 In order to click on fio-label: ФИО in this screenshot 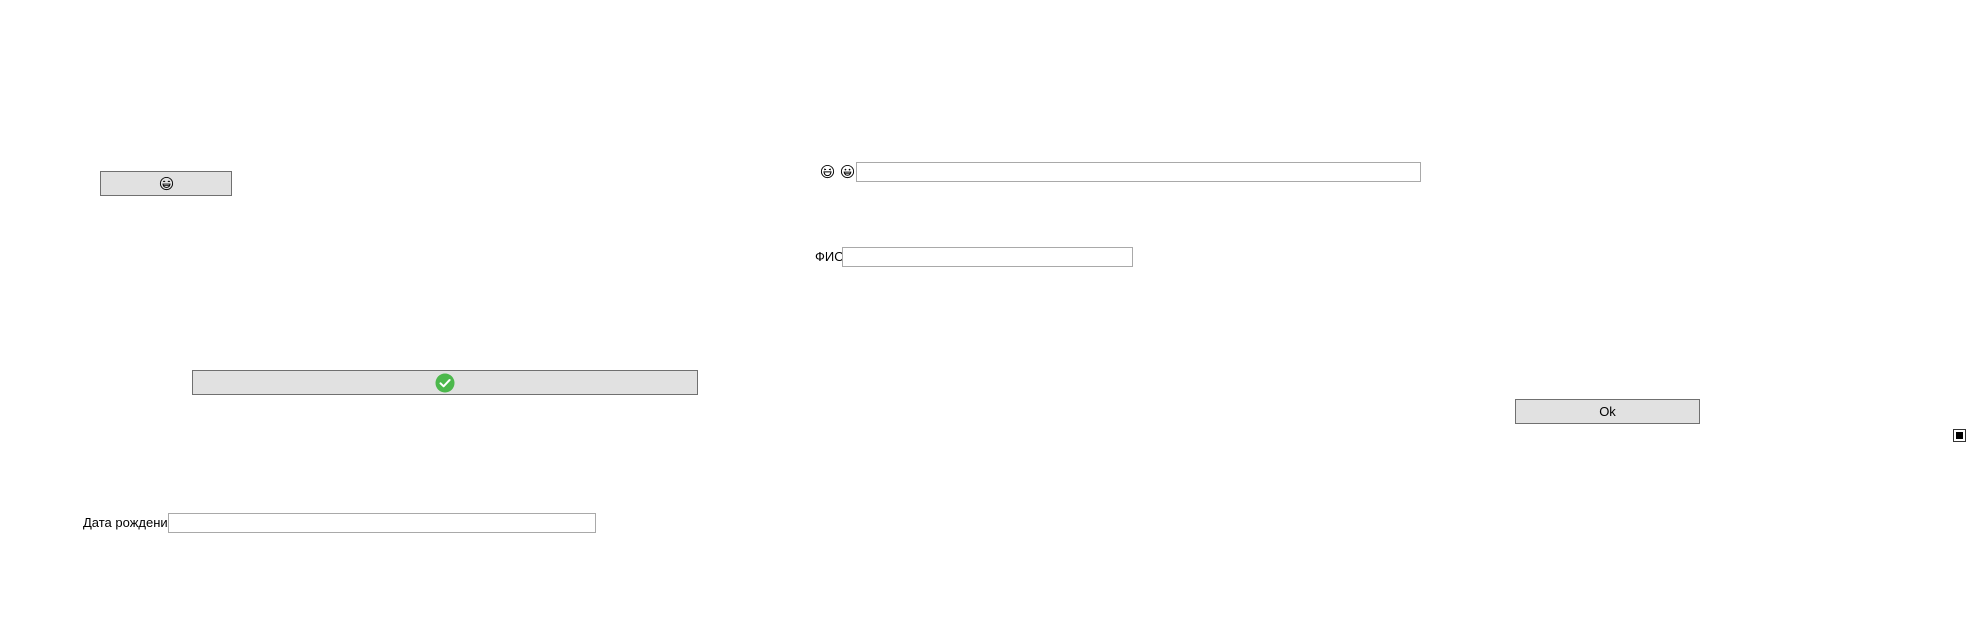, I will do `click(830, 256)`.